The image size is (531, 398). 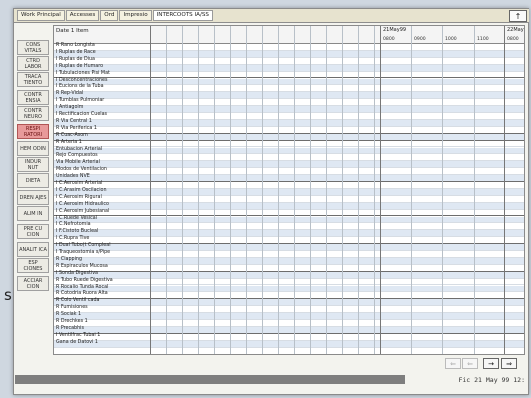 What do you see at coordinates (73, 177) in the screenshot?
I see `row-label: Unidades NVE` at bounding box center [73, 177].